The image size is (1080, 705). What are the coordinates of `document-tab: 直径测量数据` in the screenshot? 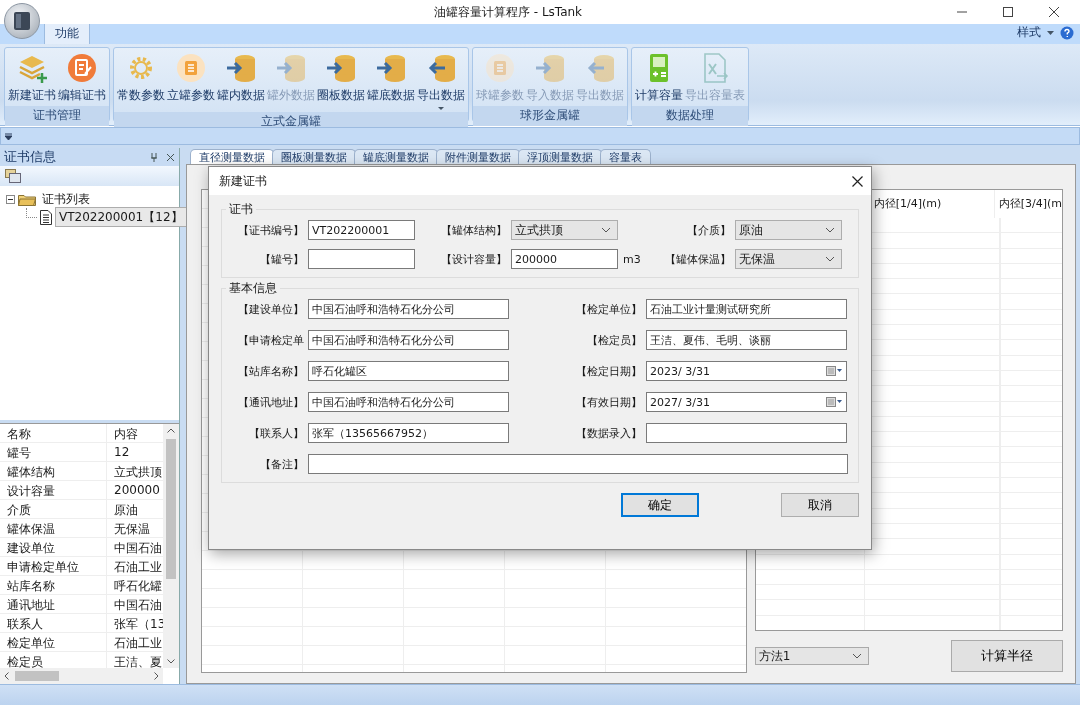 It's located at (232, 156).